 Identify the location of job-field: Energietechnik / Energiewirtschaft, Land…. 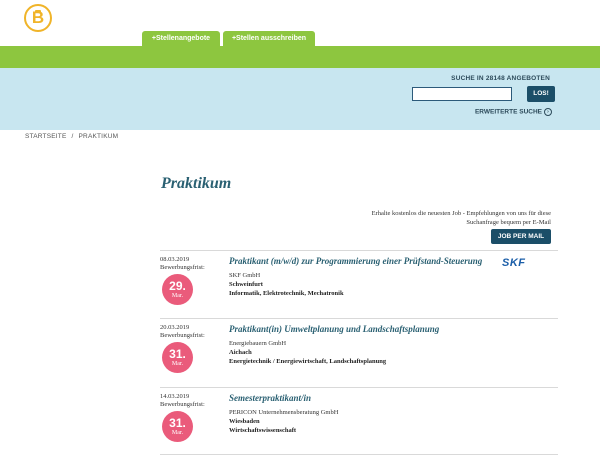
(308, 361).